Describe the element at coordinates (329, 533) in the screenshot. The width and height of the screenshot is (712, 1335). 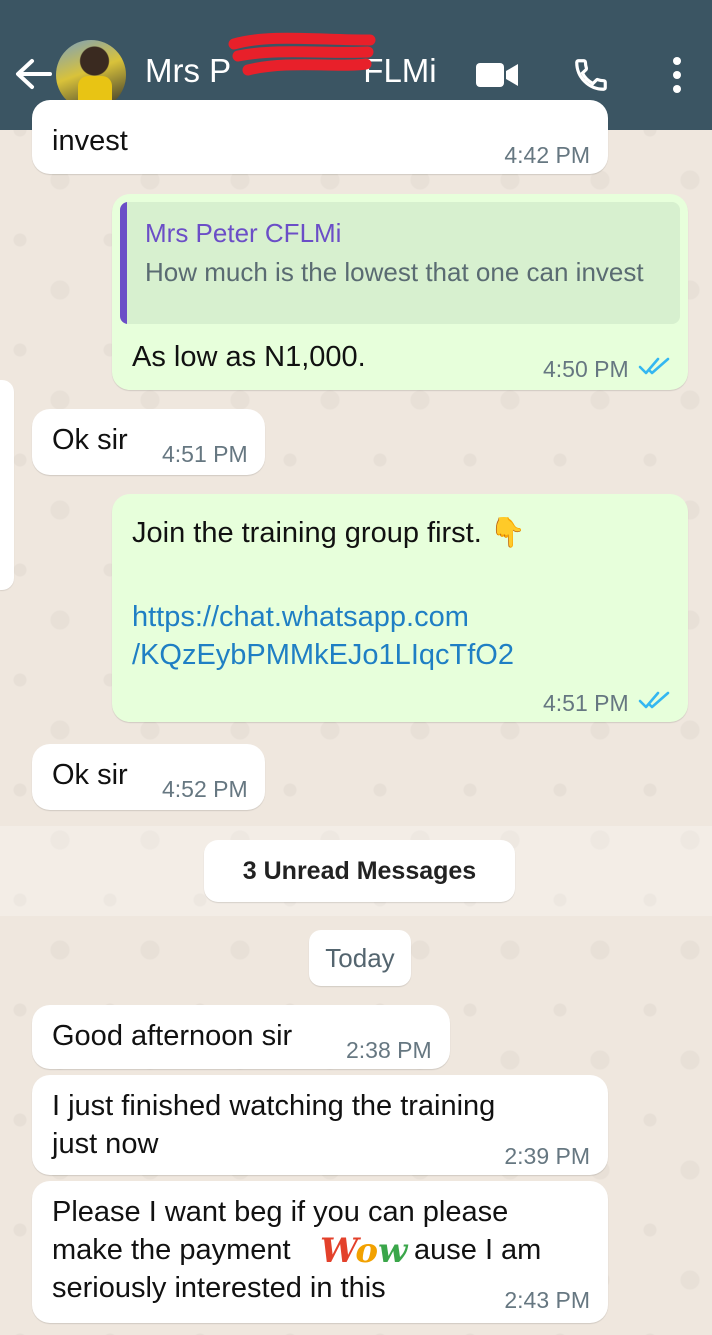
I see `message-text: Join the training group first. 👇` at that location.